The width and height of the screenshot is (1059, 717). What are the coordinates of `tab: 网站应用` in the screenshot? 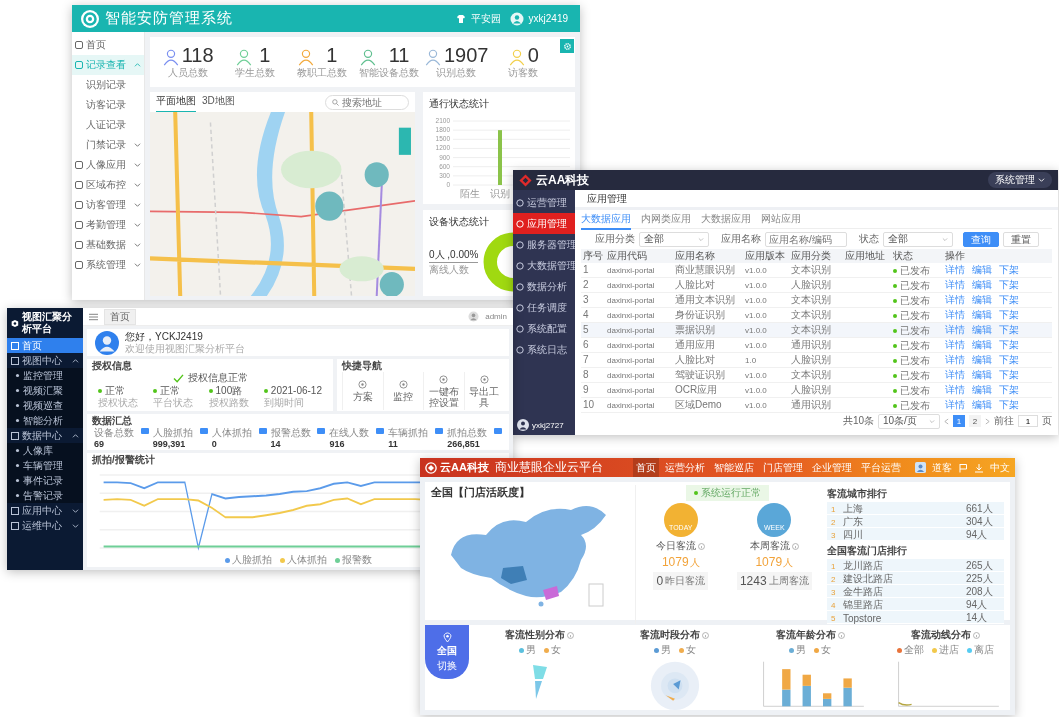 It's located at (781, 220).